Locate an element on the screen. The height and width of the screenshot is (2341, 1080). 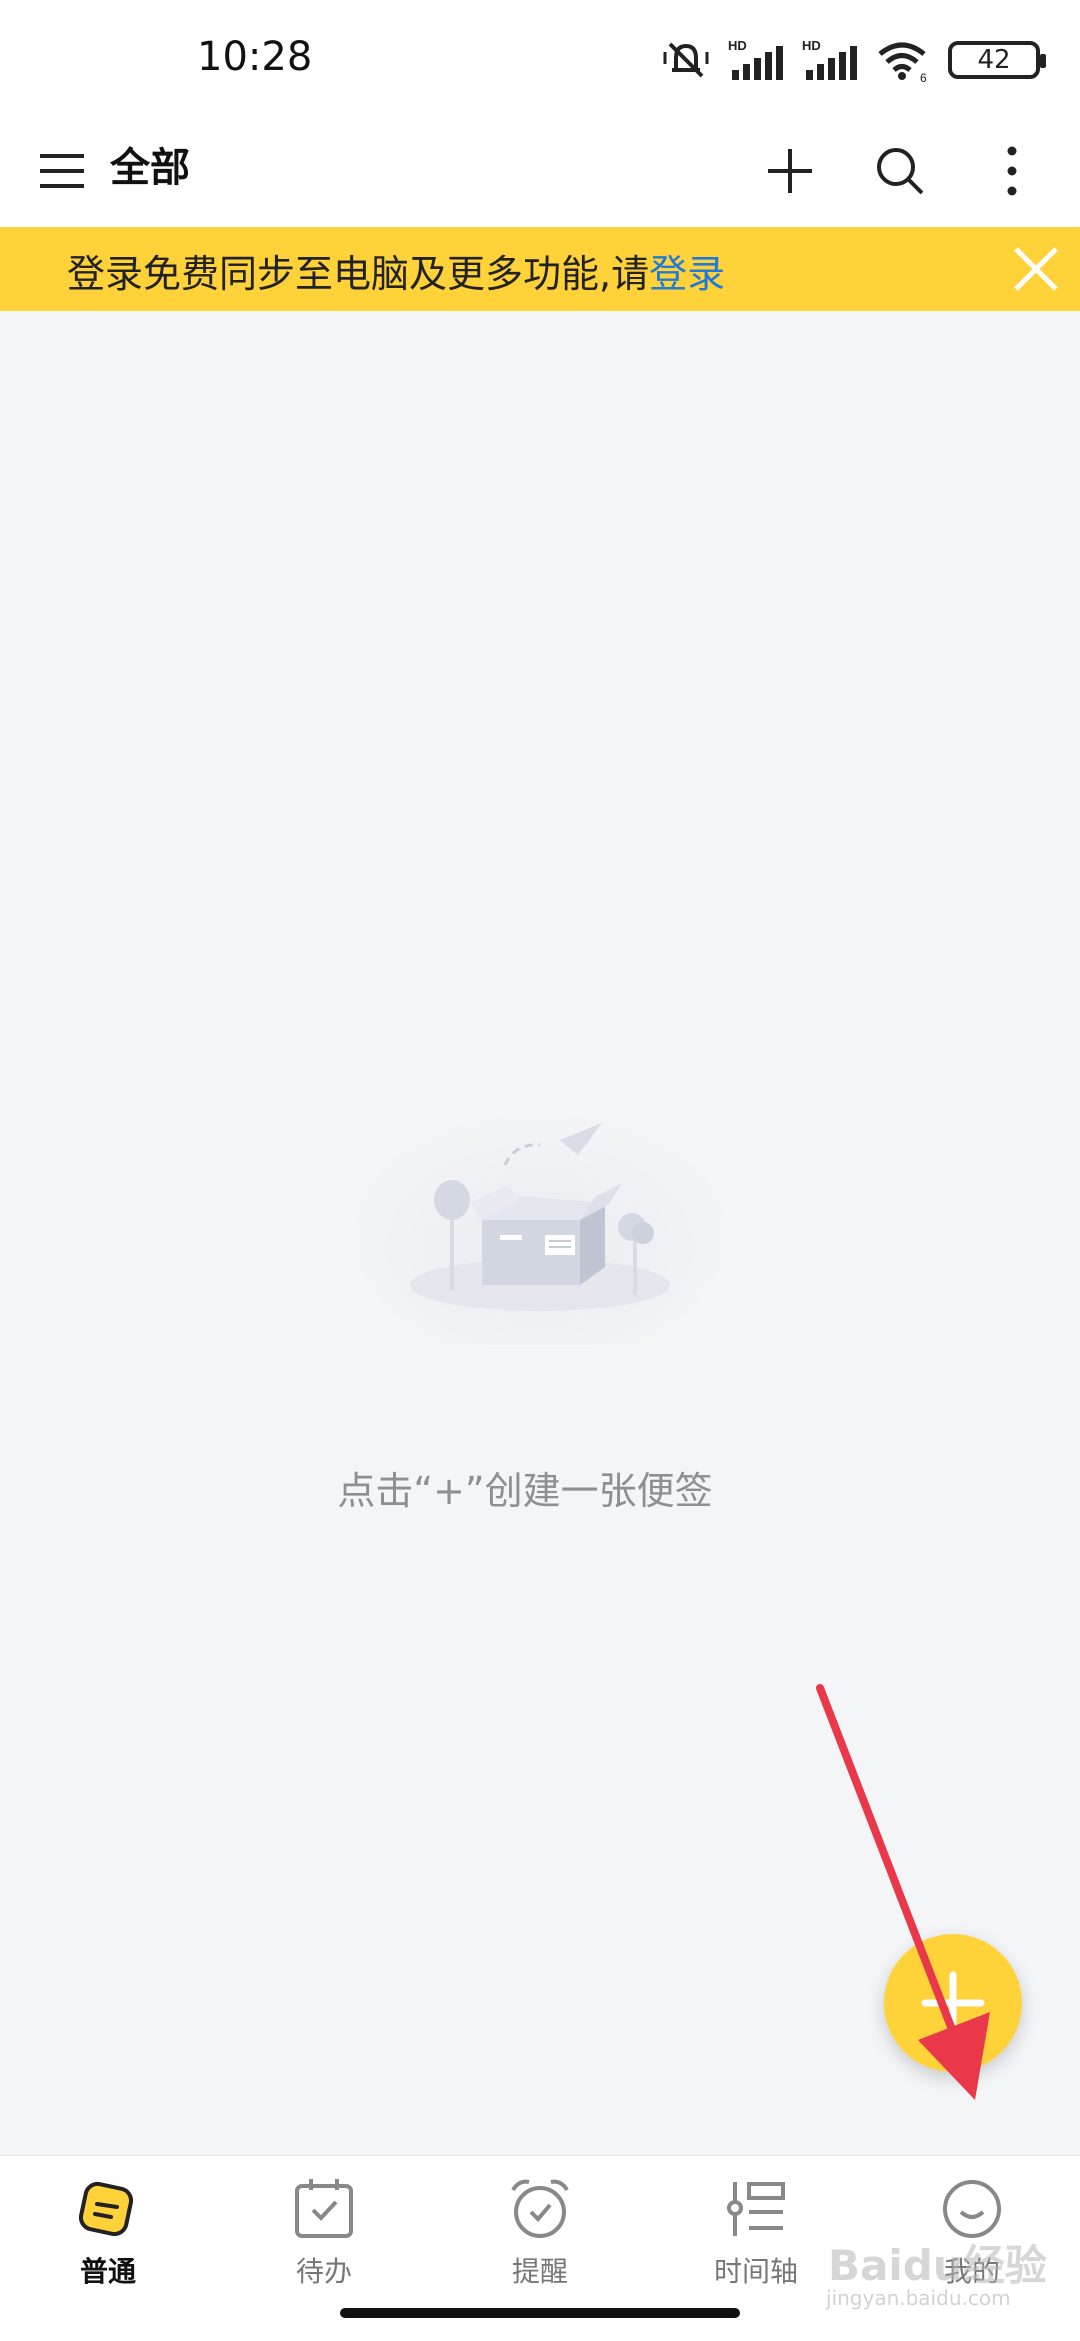
alarm-clock-icon is located at coordinates (540, 2208).